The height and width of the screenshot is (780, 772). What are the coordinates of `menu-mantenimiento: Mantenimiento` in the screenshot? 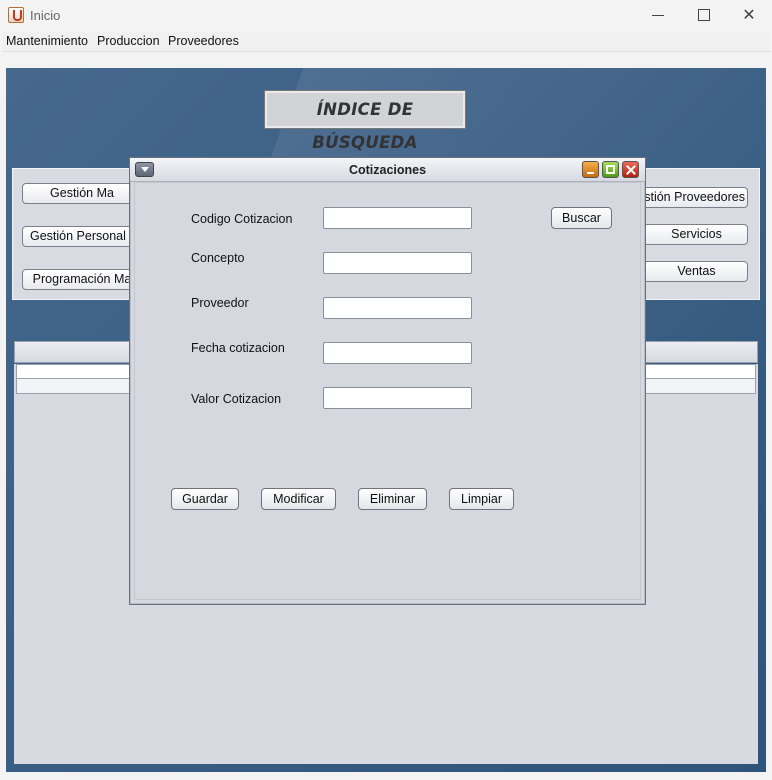 It's located at (47, 41).